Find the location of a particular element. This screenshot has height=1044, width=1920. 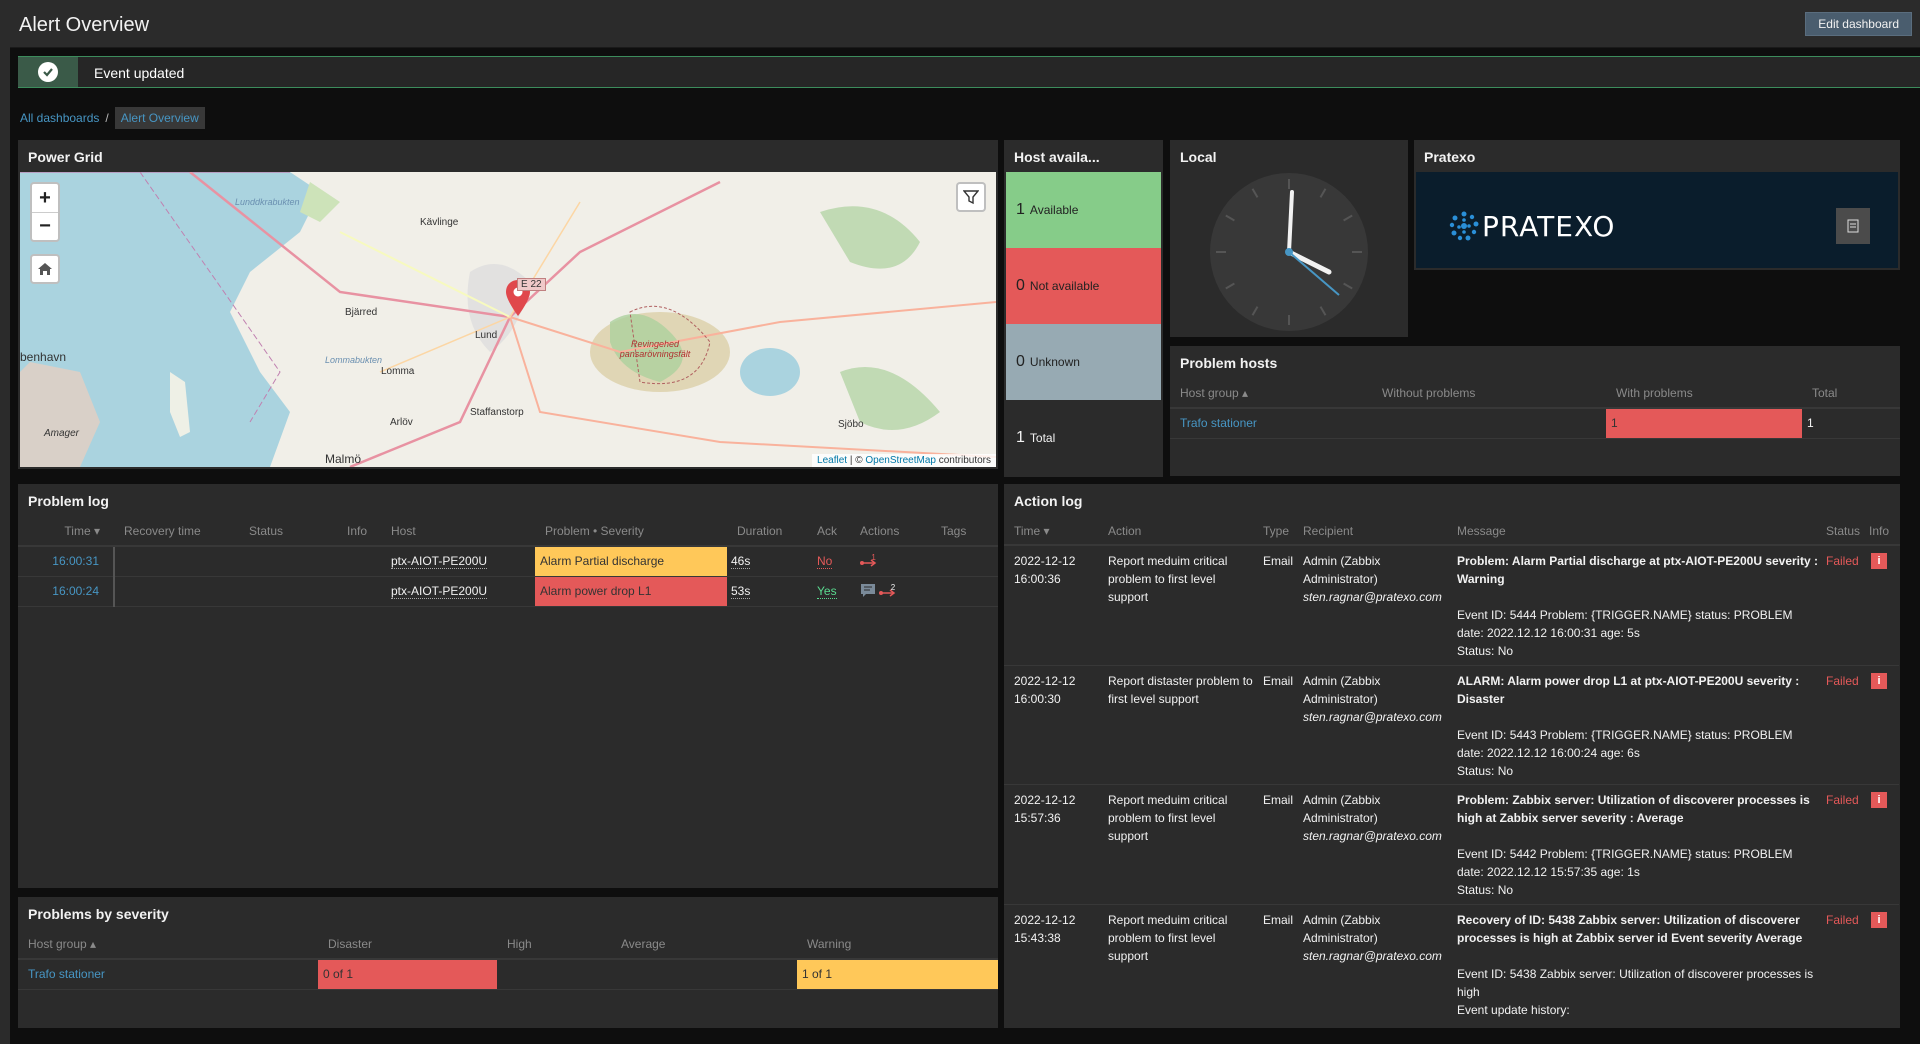

problem-severity-cell: Alarm Partial discharge is located at coordinates (631, 561).